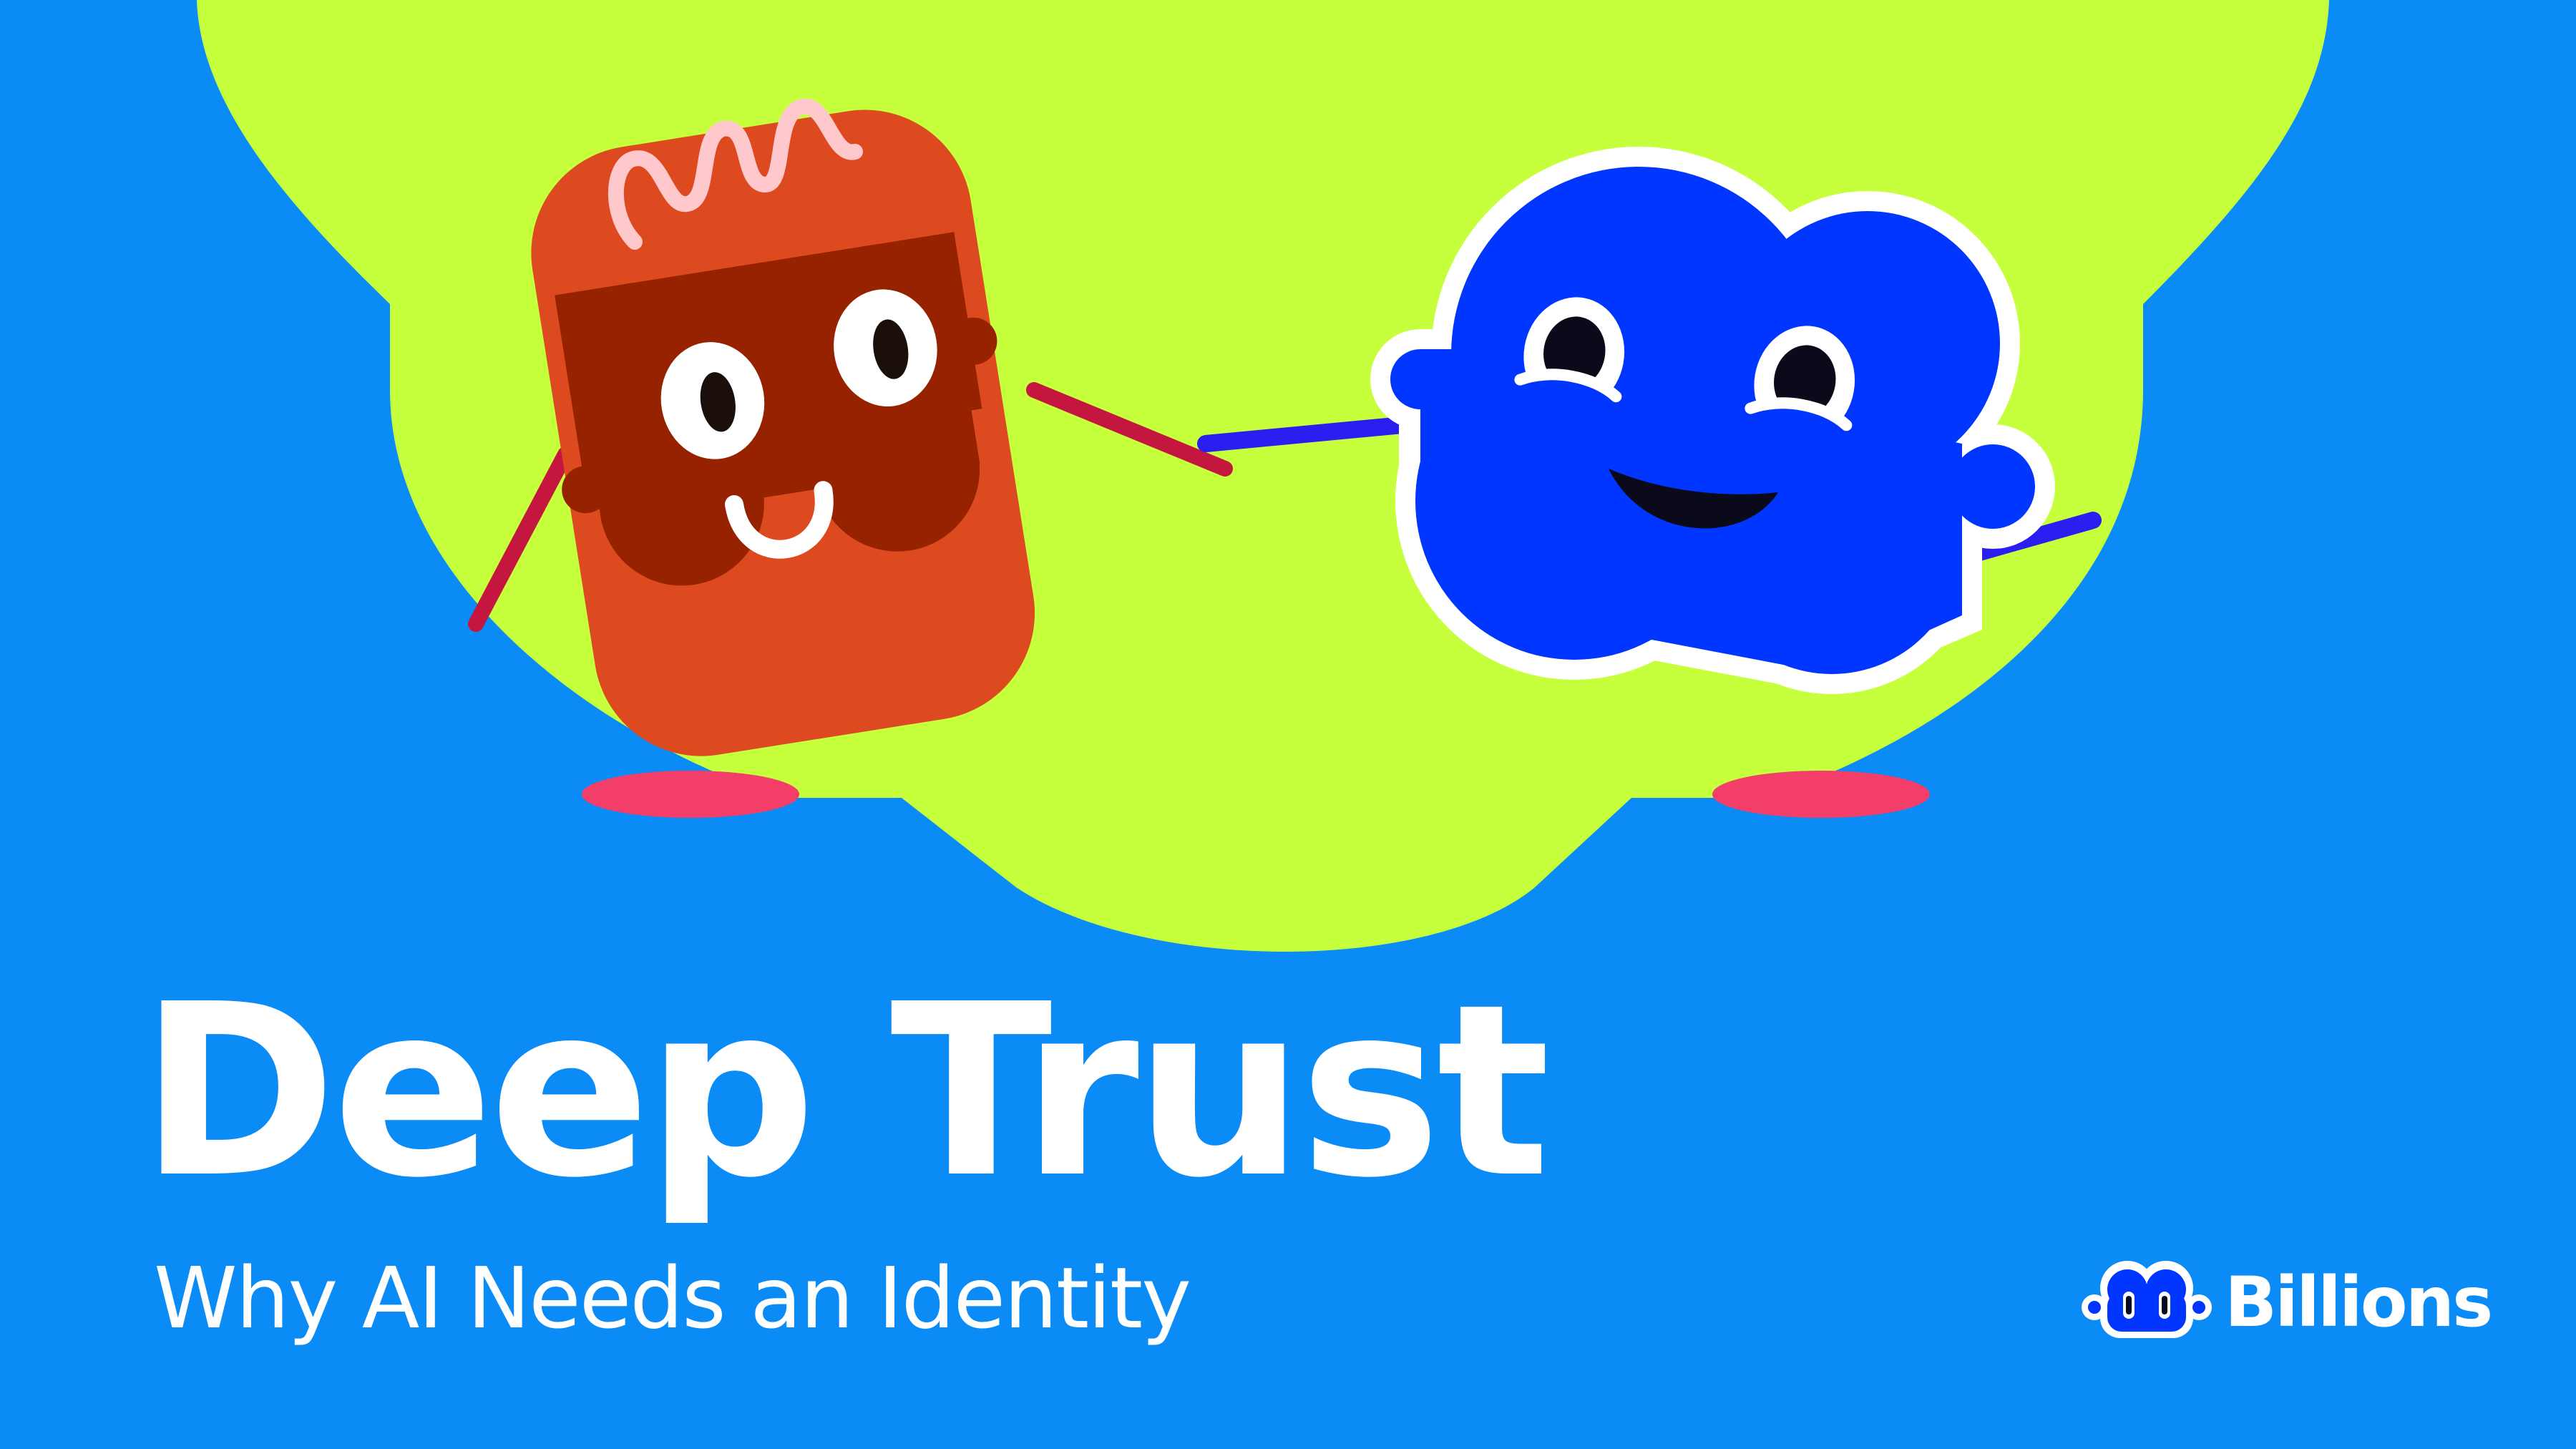 Image resolution: width=2576 pixels, height=1449 pixels. I want to click on blue-character-foot, so click(1821, 794).